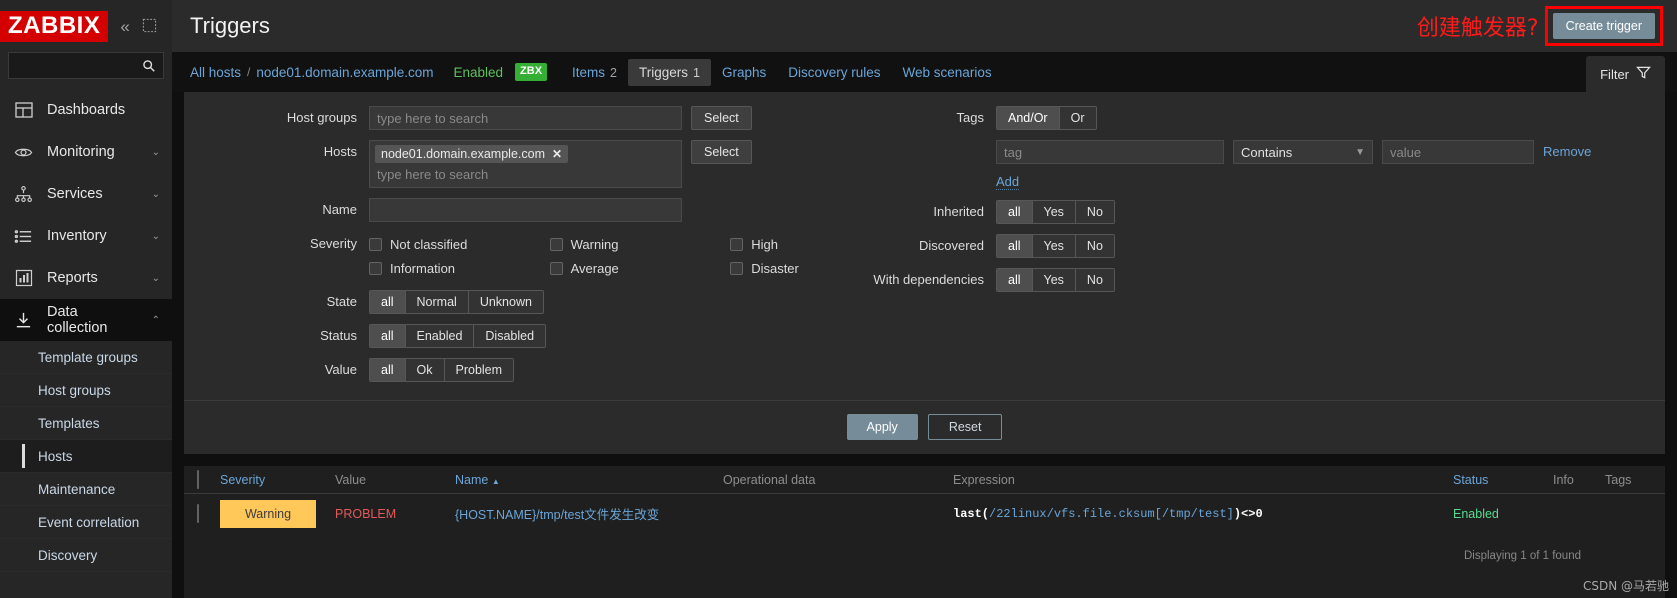  What do you see at coordinates (86, 194) in the screenshot?
I see `sidebar-item-services: Services ⌄` at bounding box center [86, 194].